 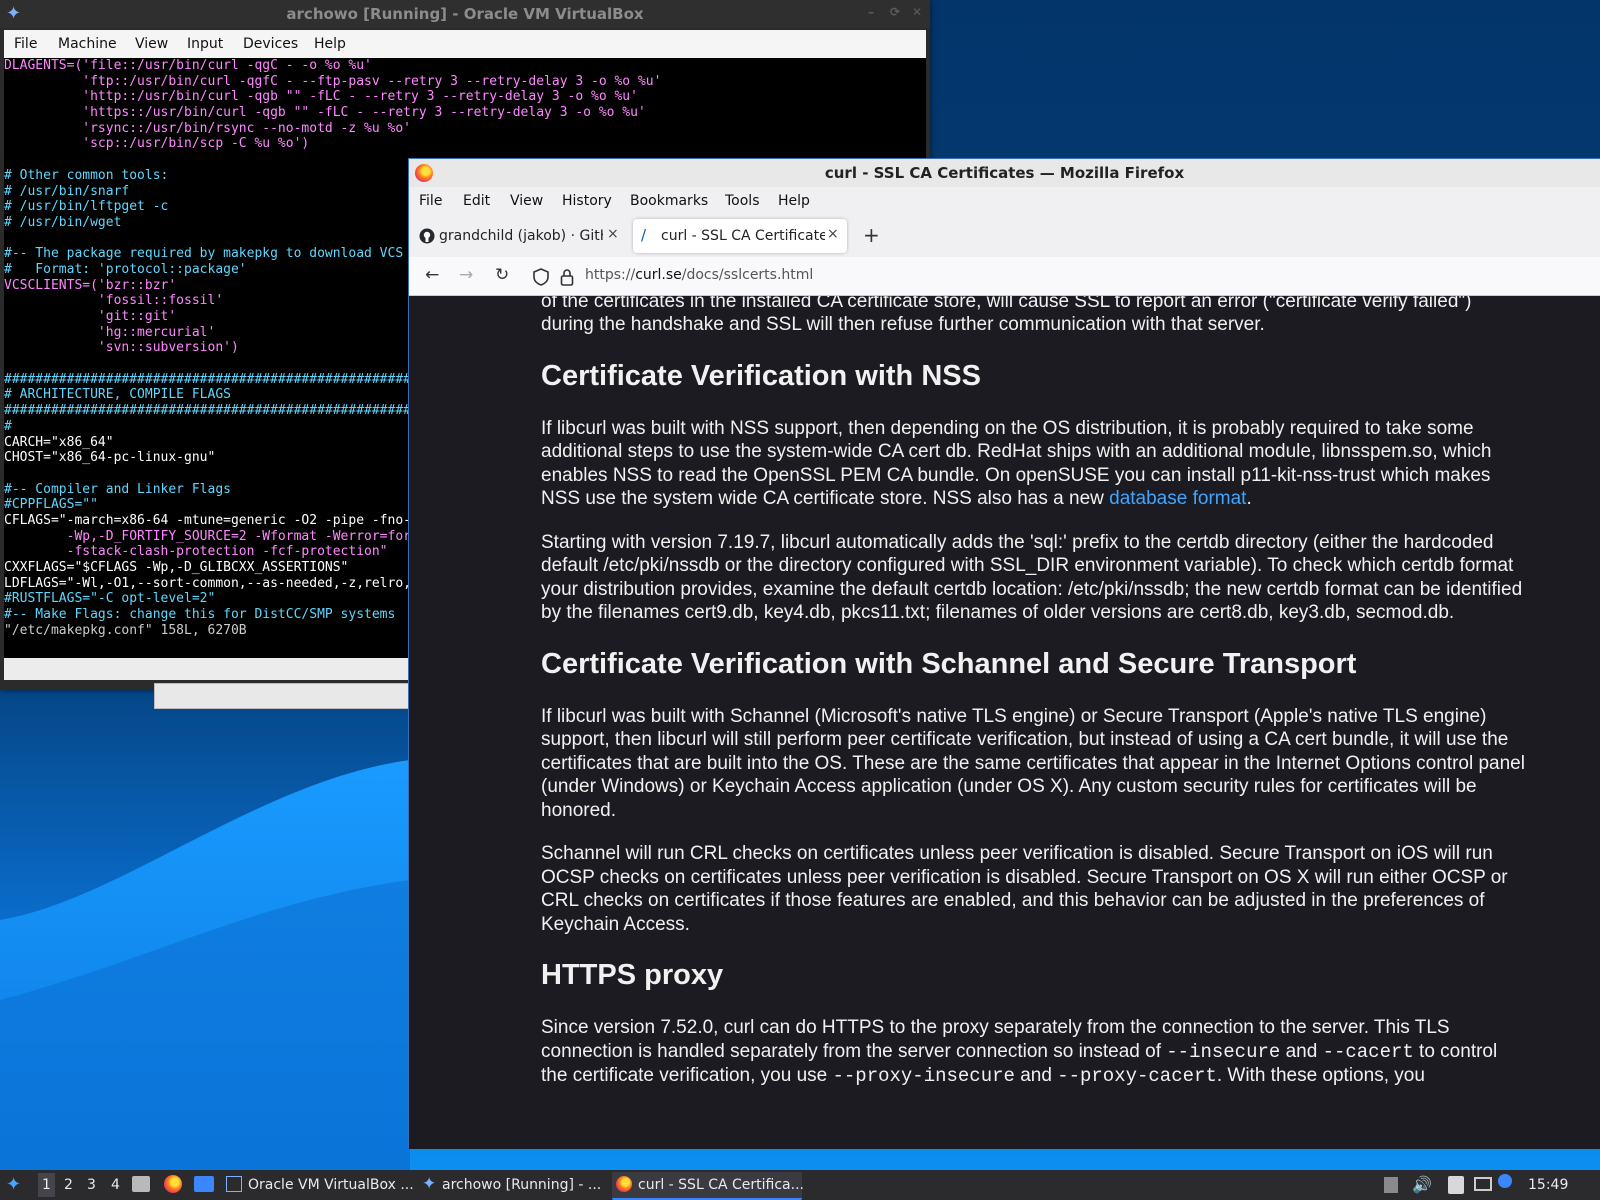 What do you see at coordinates (526, 201) in the screenshot?
I see `ff-menu-view: View` at bounding box center [526, 201].